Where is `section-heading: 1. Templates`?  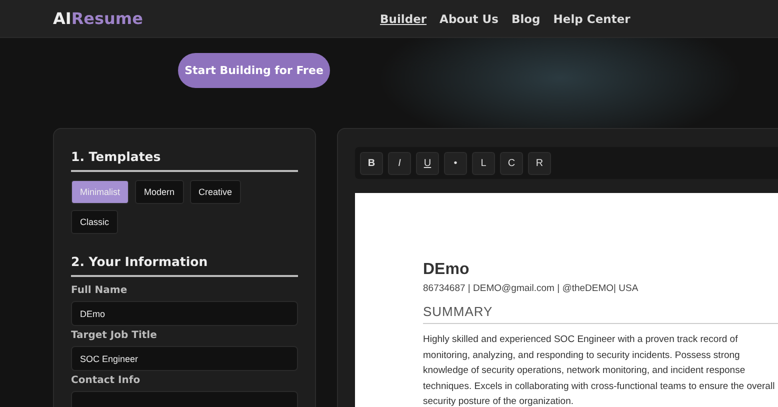
section-heading: 1. Templates is located at coordinates (184, 160).